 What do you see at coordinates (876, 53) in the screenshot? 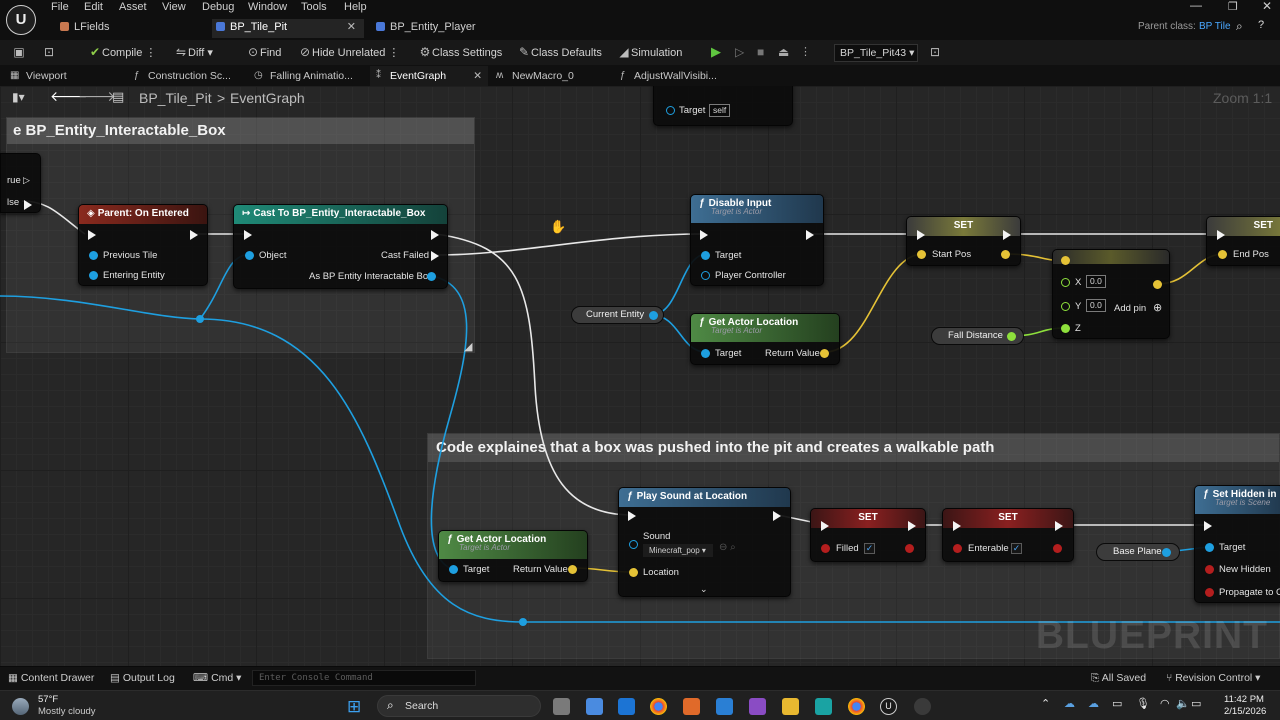
I see `debug-object-select: BP_Tile_Pit43 ▾` at bounding box center [876, 53].